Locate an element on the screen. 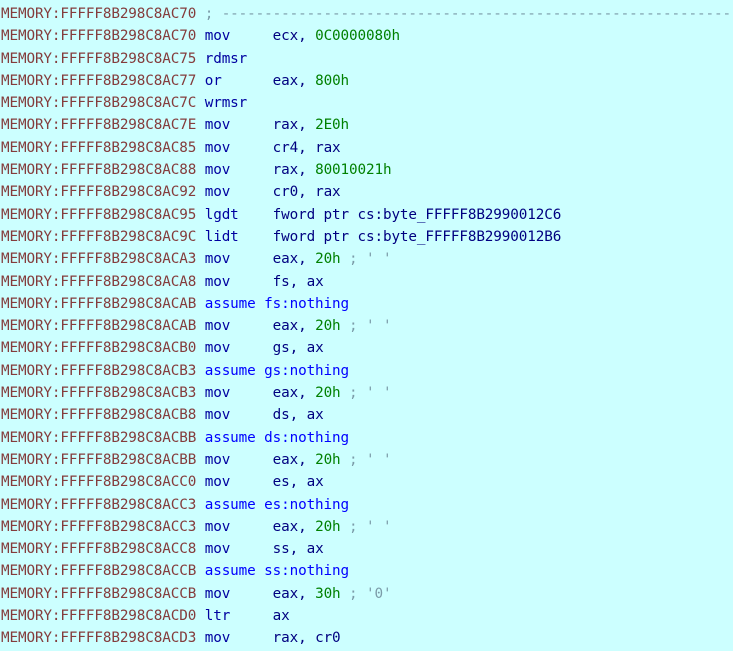  line-address: MEMORY:FFFFF8B298C8ACBB is located at coordinates (99, 437).